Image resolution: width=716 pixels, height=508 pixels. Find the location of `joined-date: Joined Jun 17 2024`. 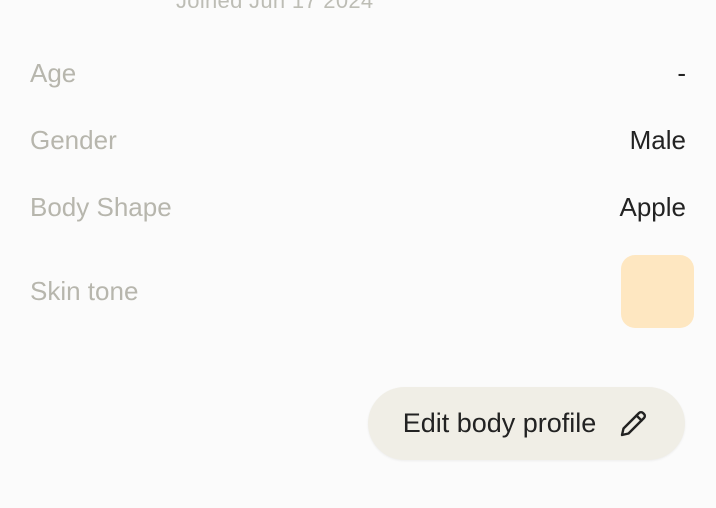

joined-date: Joined Jun 17 2024 is located at coordinates (275, 6).